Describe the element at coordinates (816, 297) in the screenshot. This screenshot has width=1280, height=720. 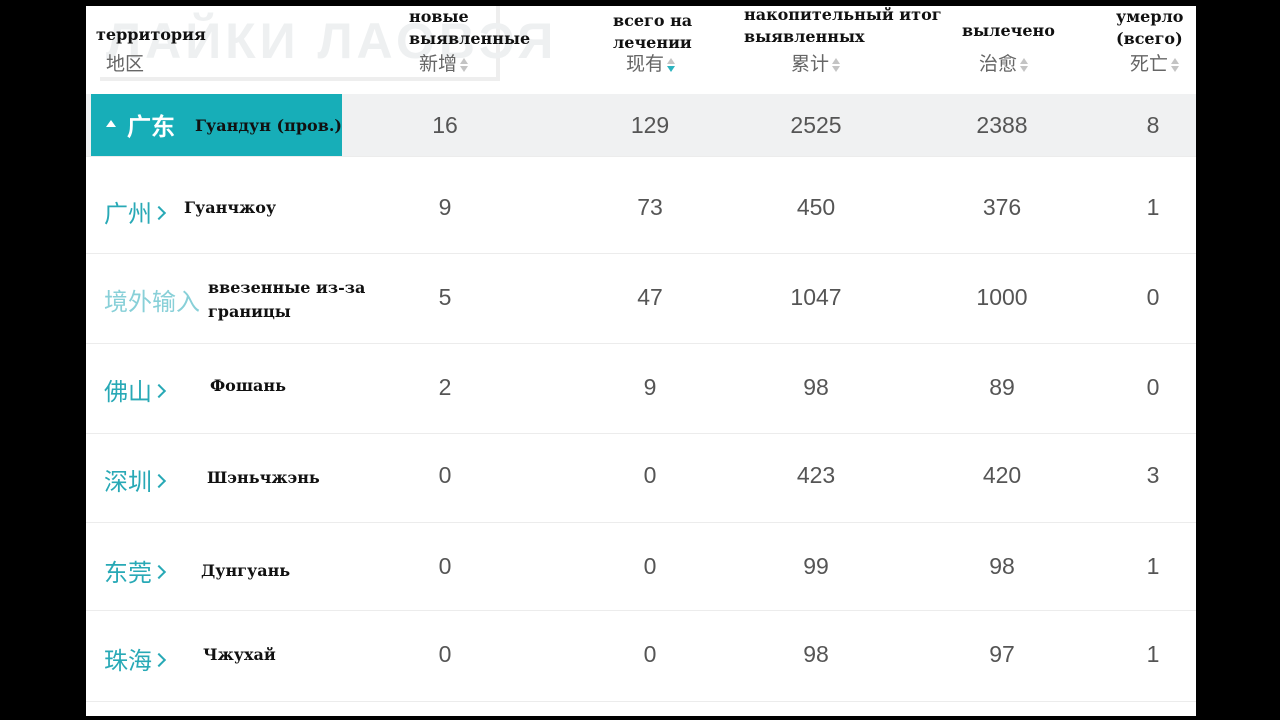
I see `cell-total: 1047` at that location.